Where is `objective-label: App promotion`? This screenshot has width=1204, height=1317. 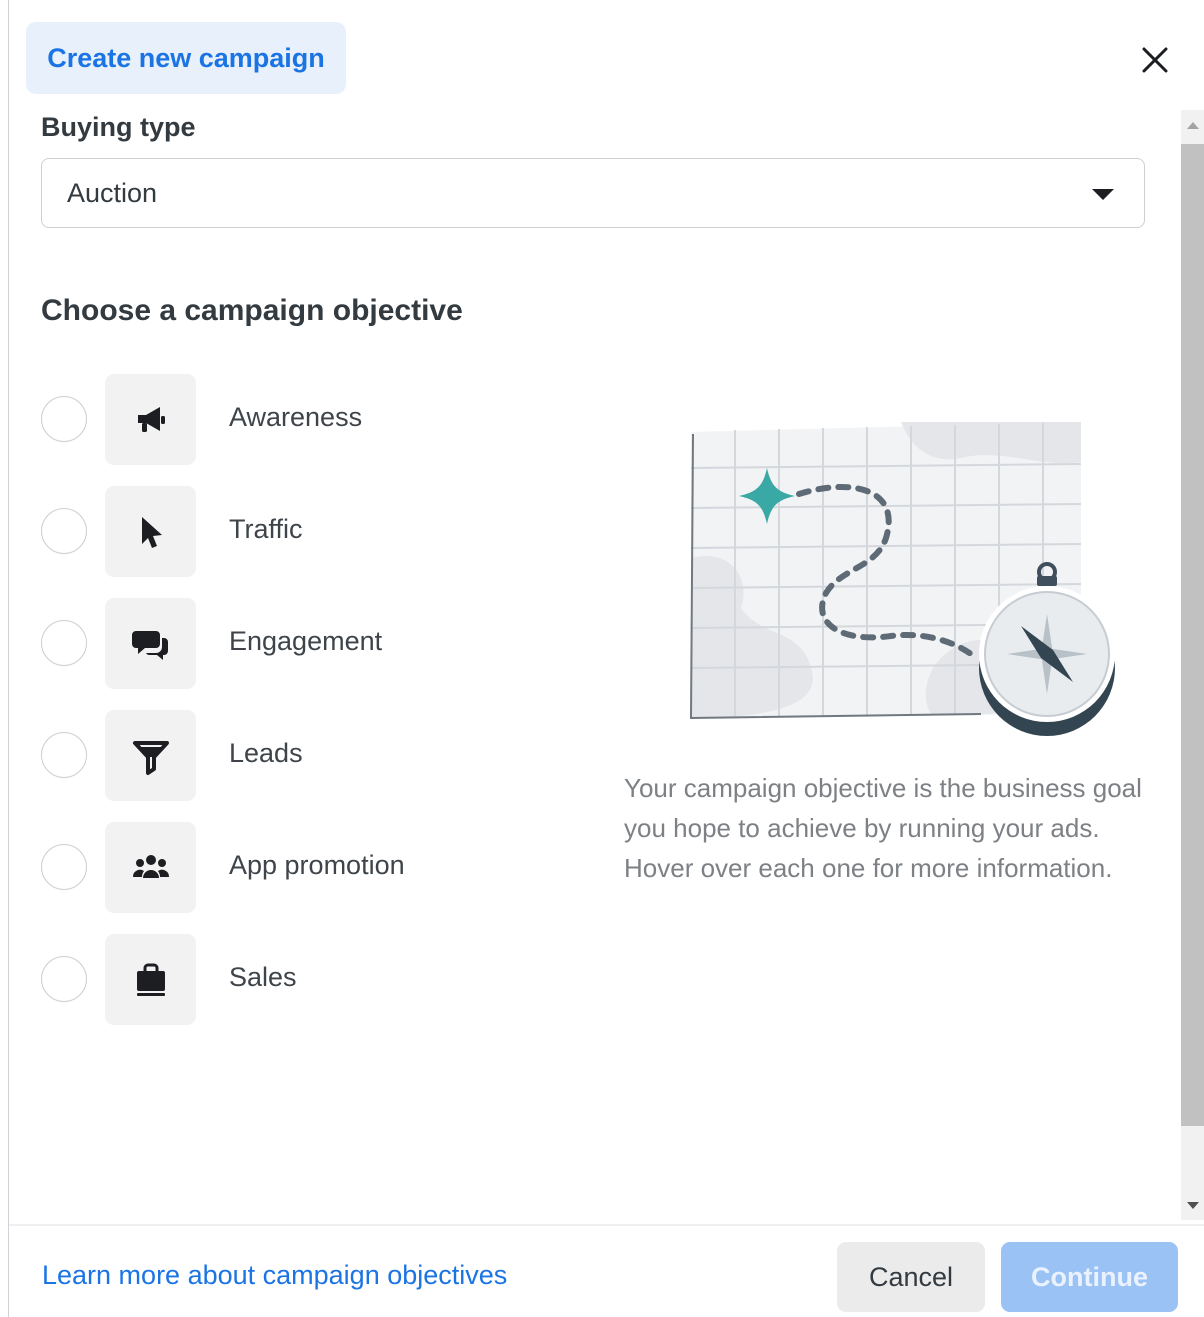 objective-label: App promotion is located at coordinates (317, 865).